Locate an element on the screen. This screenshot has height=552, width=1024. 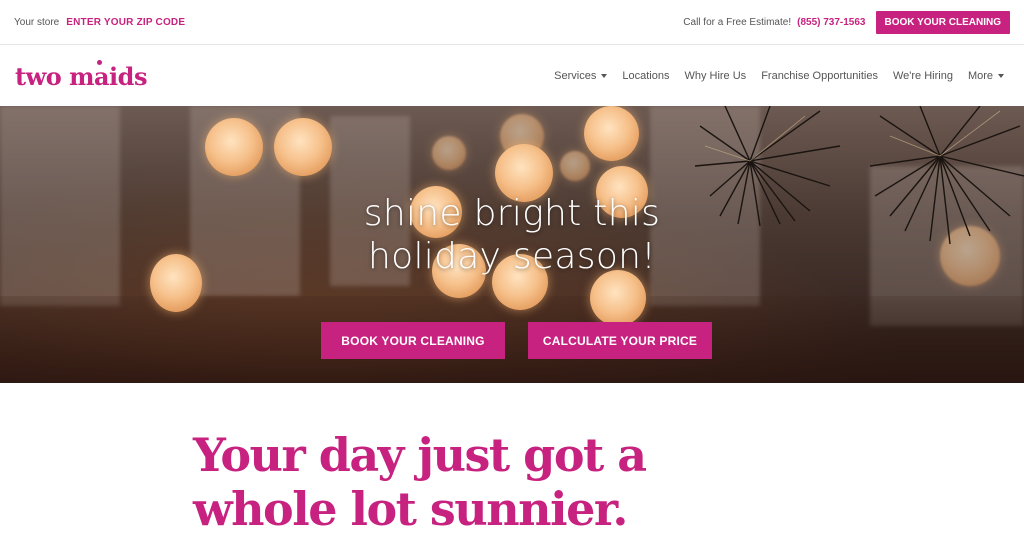
store-selector: Your store ENTER YOUR ZIP CODE is located at coordinates (99, 22).